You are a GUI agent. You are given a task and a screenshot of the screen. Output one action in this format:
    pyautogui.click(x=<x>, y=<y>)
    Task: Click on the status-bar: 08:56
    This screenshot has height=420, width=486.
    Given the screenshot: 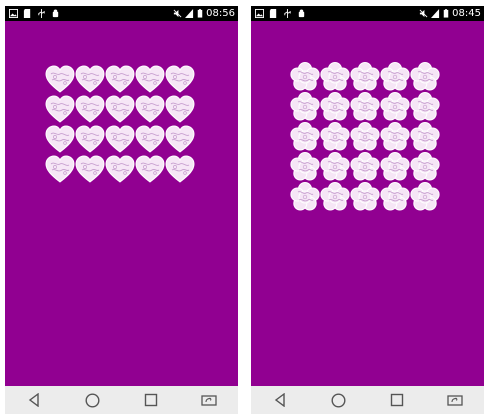 What is the action you would take?
    pyautogui.click(x=121, y=13)
    